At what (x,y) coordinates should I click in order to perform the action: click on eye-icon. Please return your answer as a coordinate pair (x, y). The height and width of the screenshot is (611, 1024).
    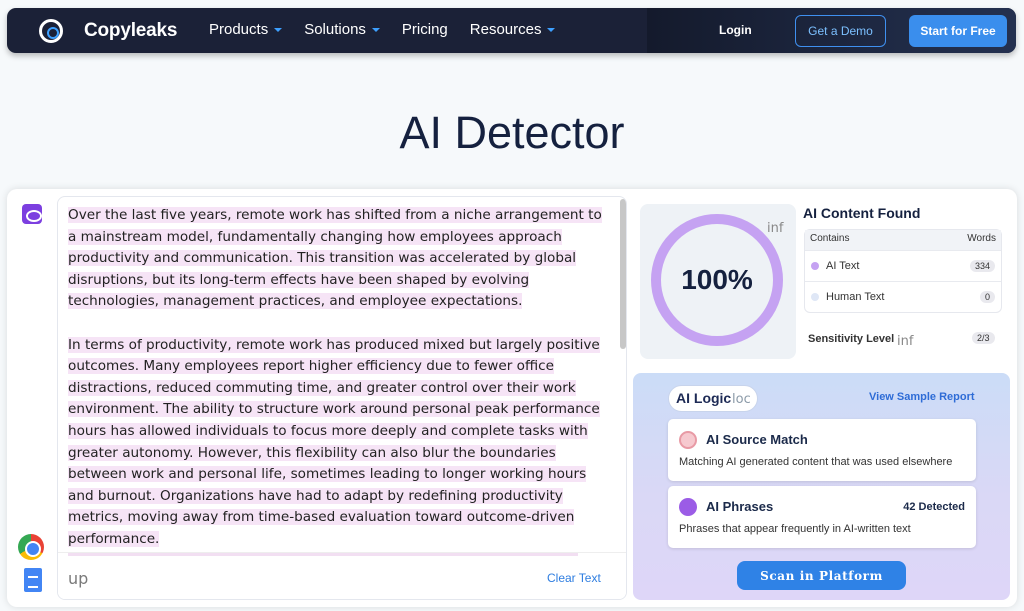
    Looking at the image, I should click on (32, 214).